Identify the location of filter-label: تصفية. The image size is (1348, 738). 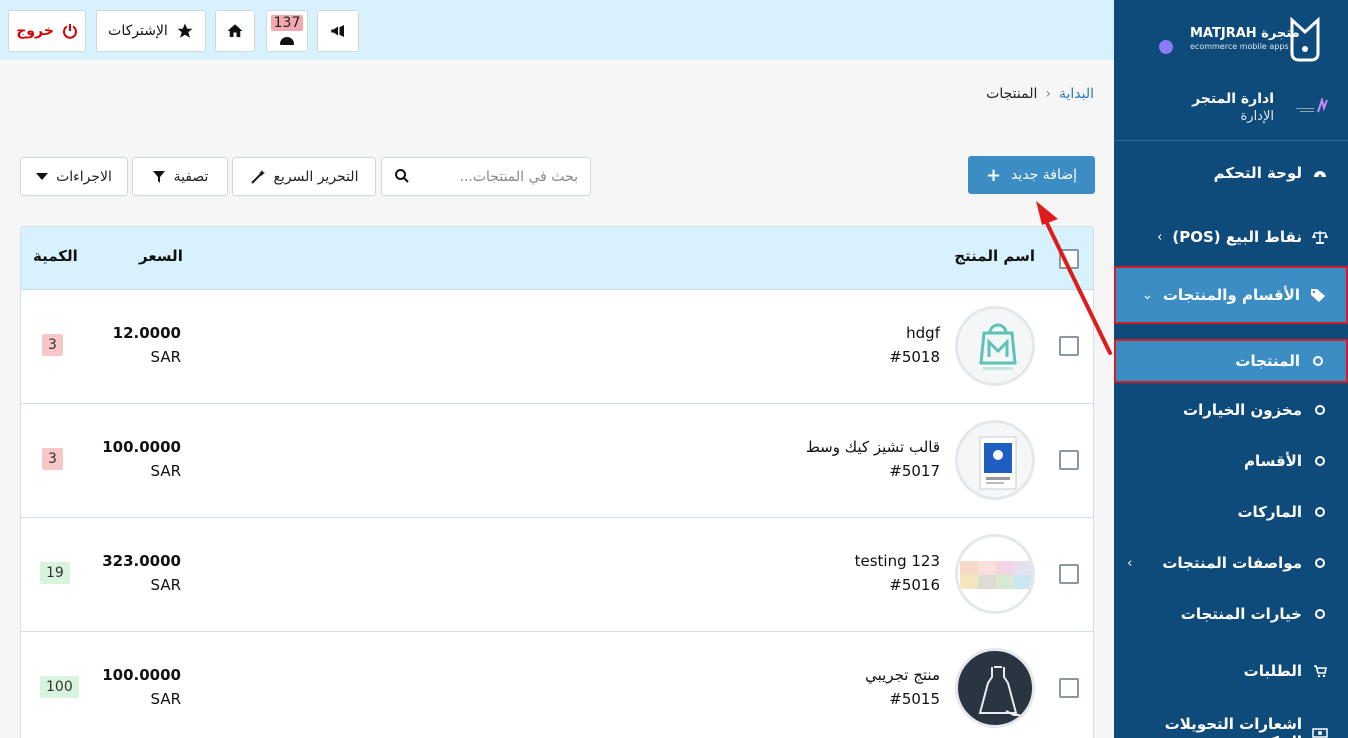
(191, 176).